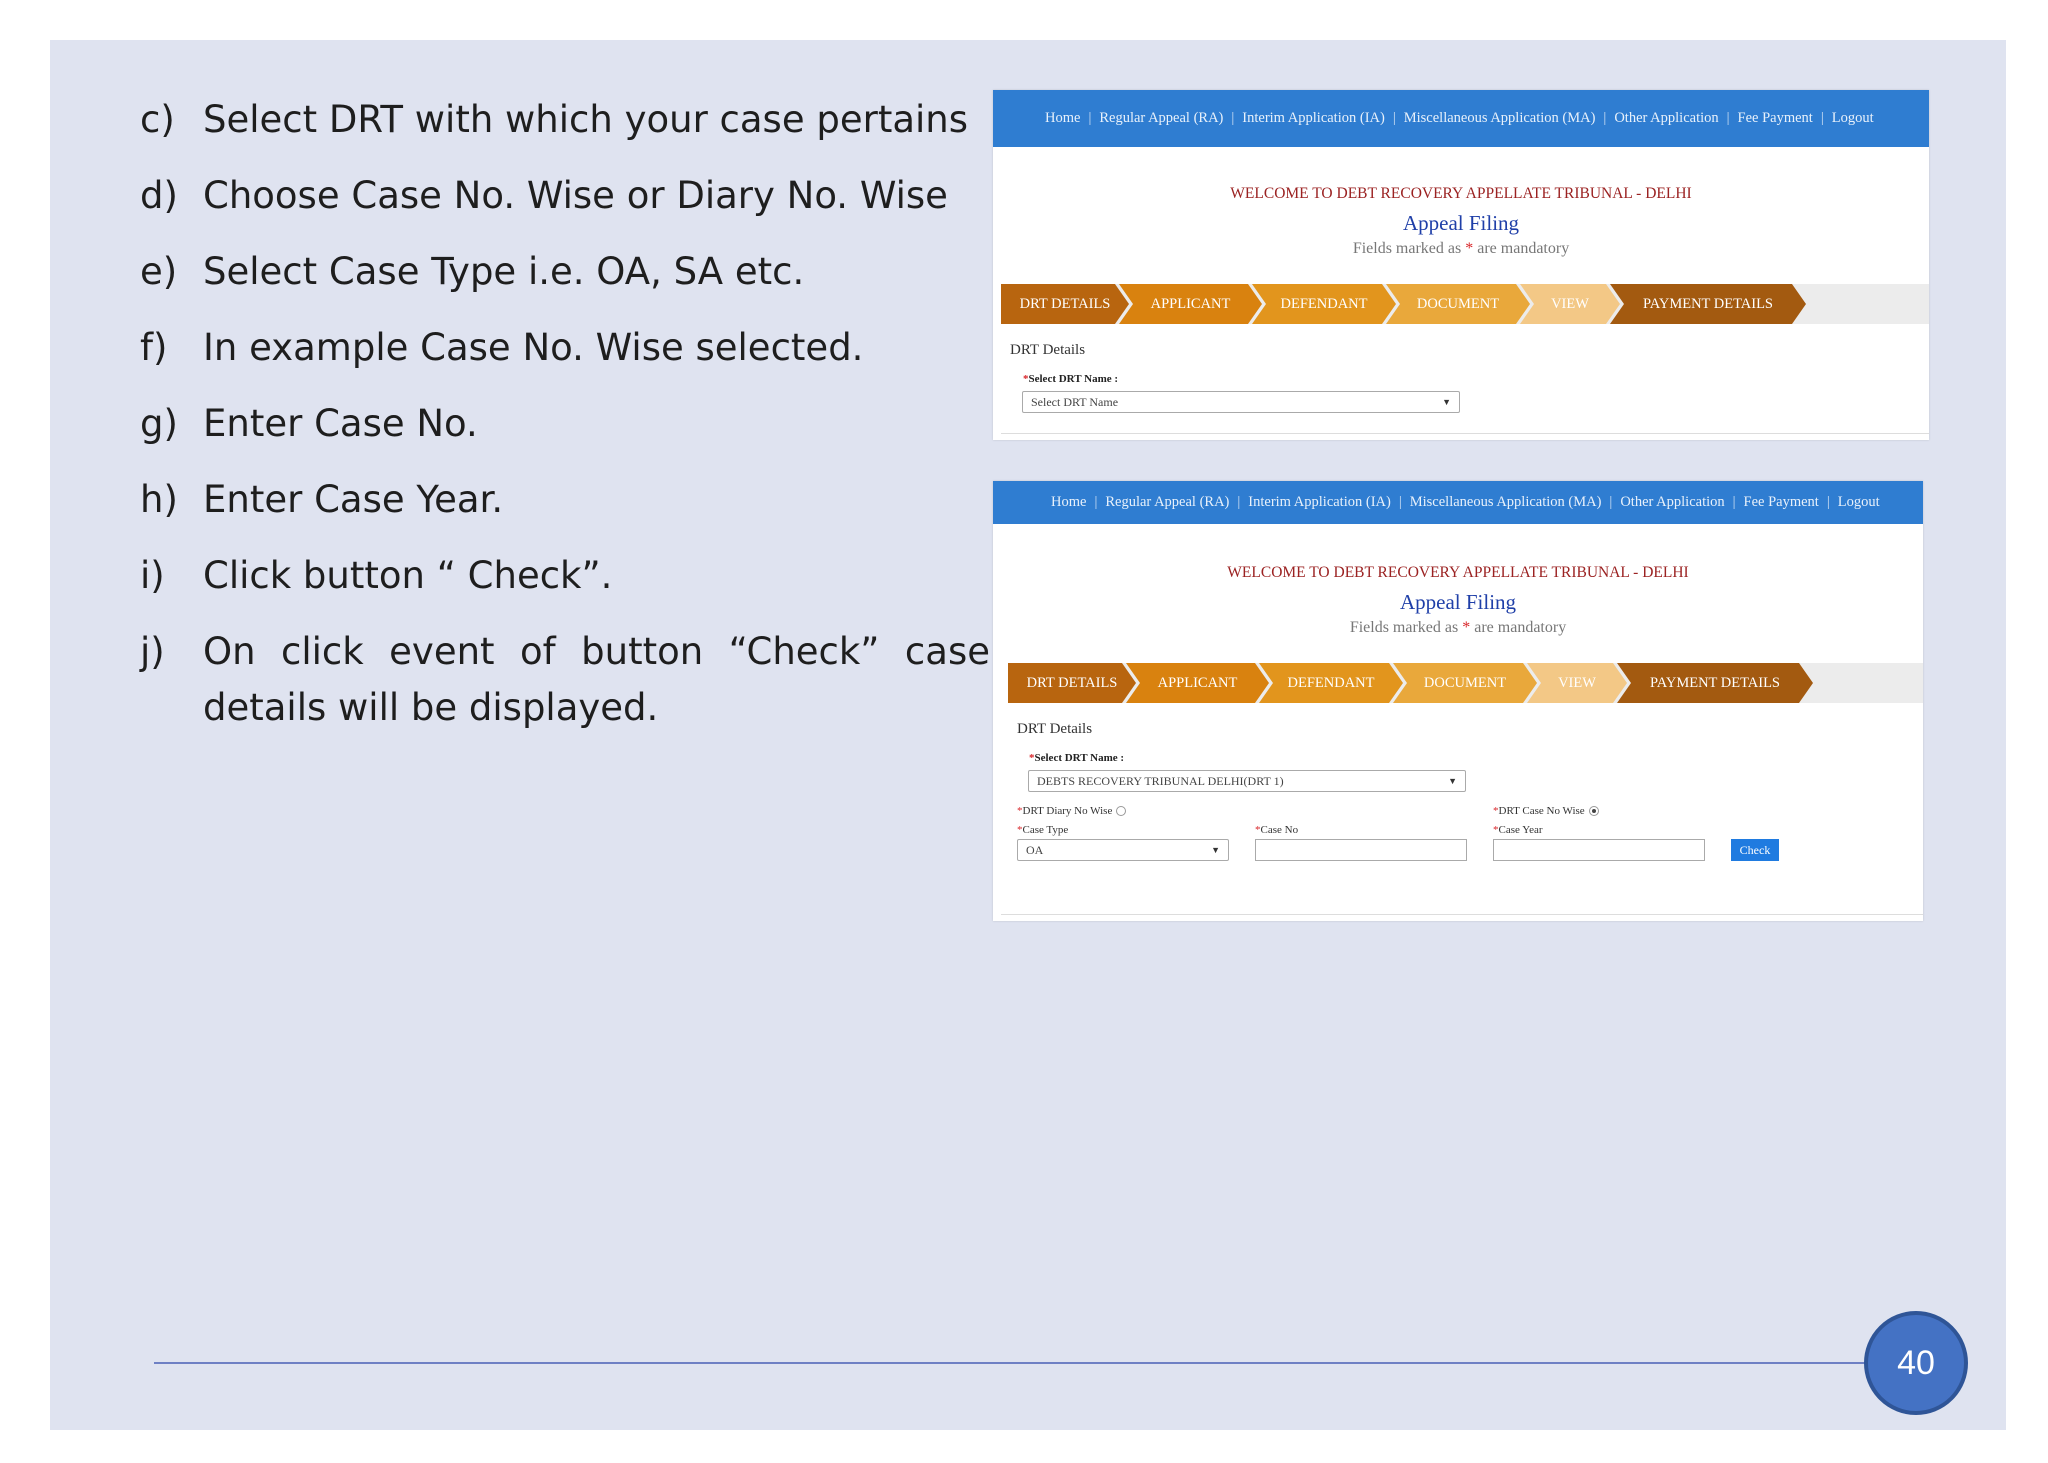  Describe the element at coordinates (1476, 758) in the screenshot. I see `drt-name-label: *Select DRT Name :` at that location.